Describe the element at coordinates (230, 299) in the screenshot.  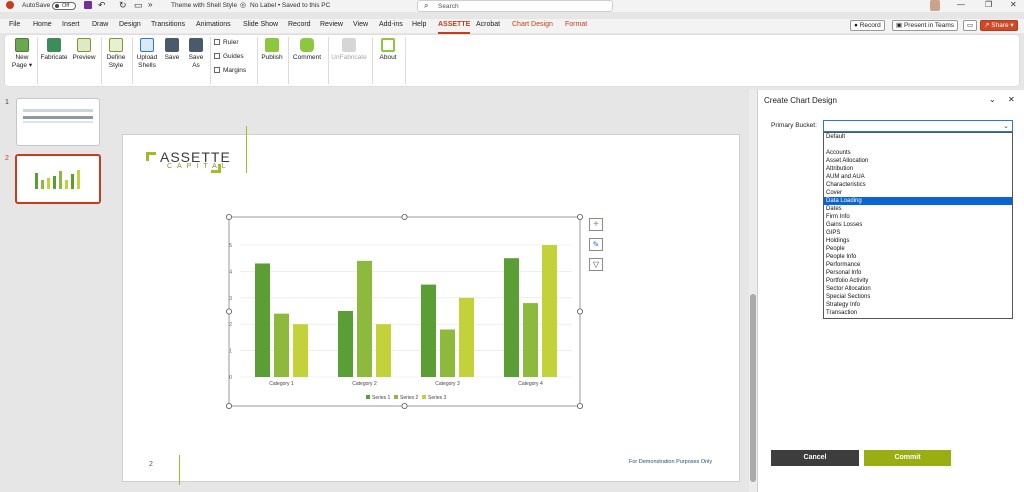
I see `y-tick-label: 3` at that location.